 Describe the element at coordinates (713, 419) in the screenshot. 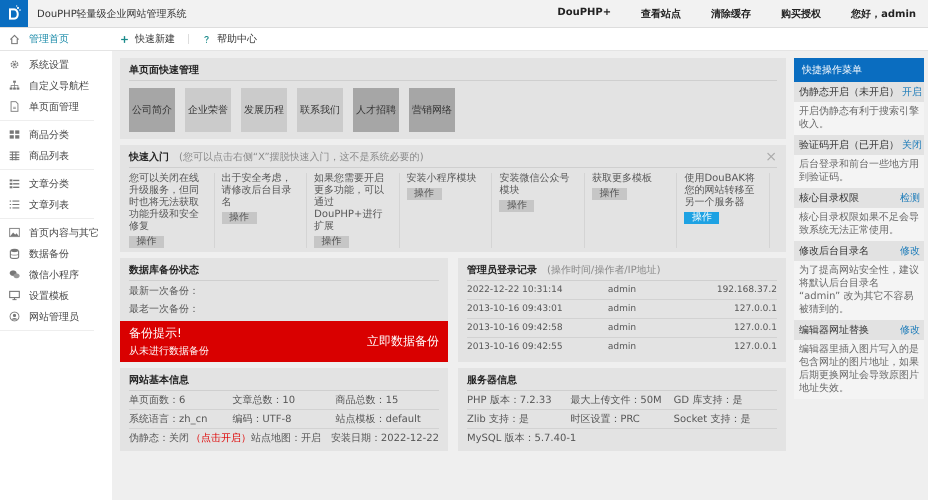

I see `info-text: Socket 支持：是` at that location.